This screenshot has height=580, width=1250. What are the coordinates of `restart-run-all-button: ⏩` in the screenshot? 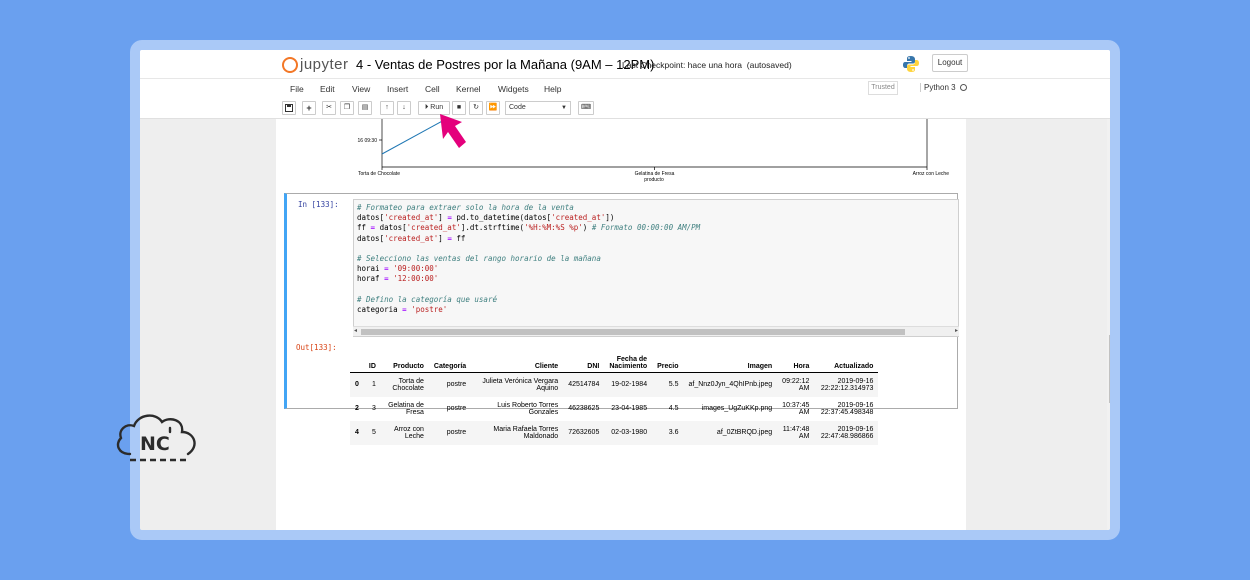 It's located at (493, 108).